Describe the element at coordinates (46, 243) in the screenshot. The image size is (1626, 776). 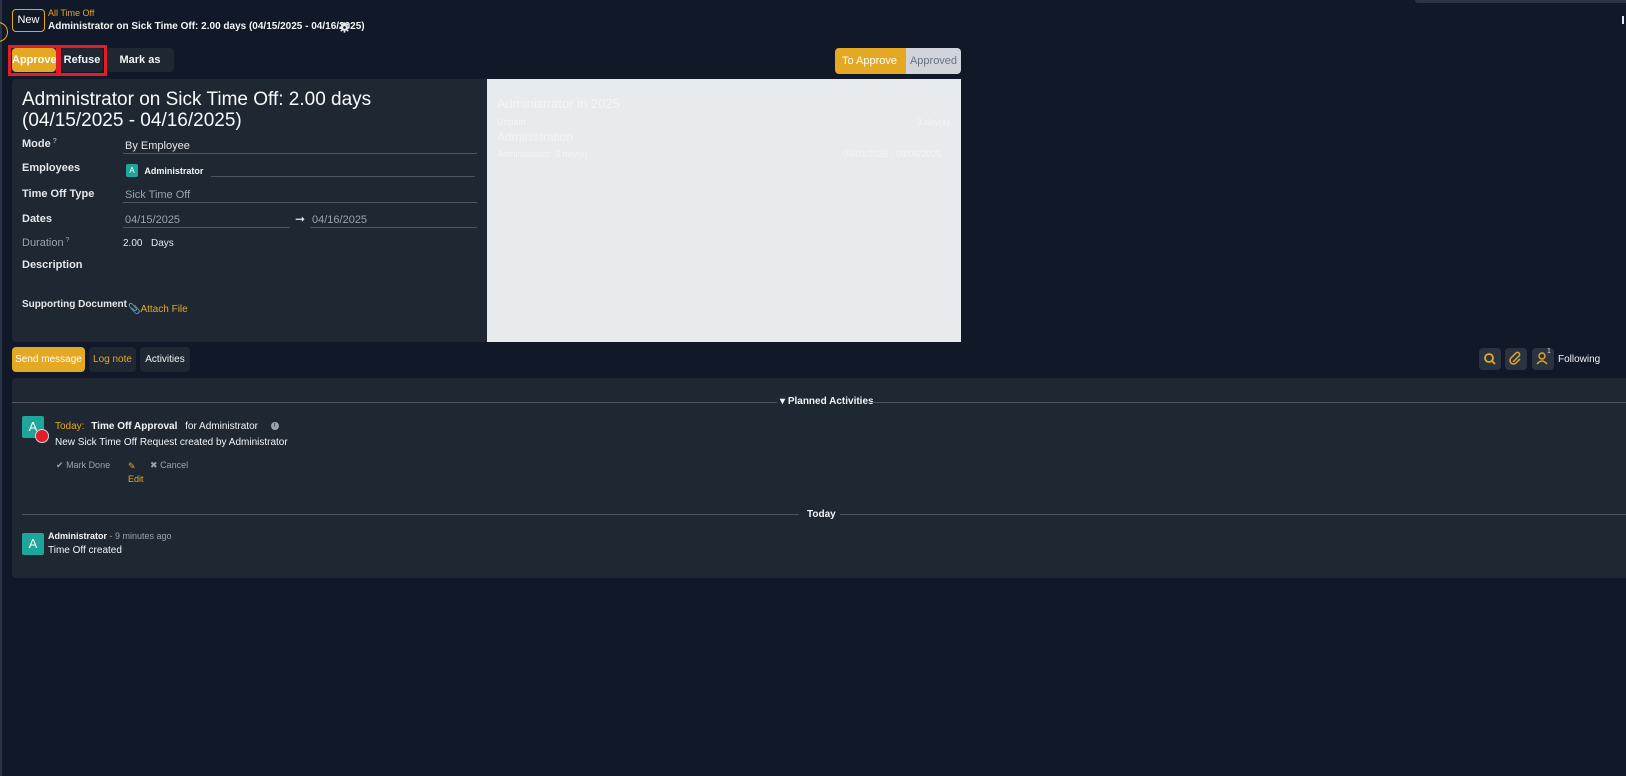
I see `duration-label: Duration ?` at that location.